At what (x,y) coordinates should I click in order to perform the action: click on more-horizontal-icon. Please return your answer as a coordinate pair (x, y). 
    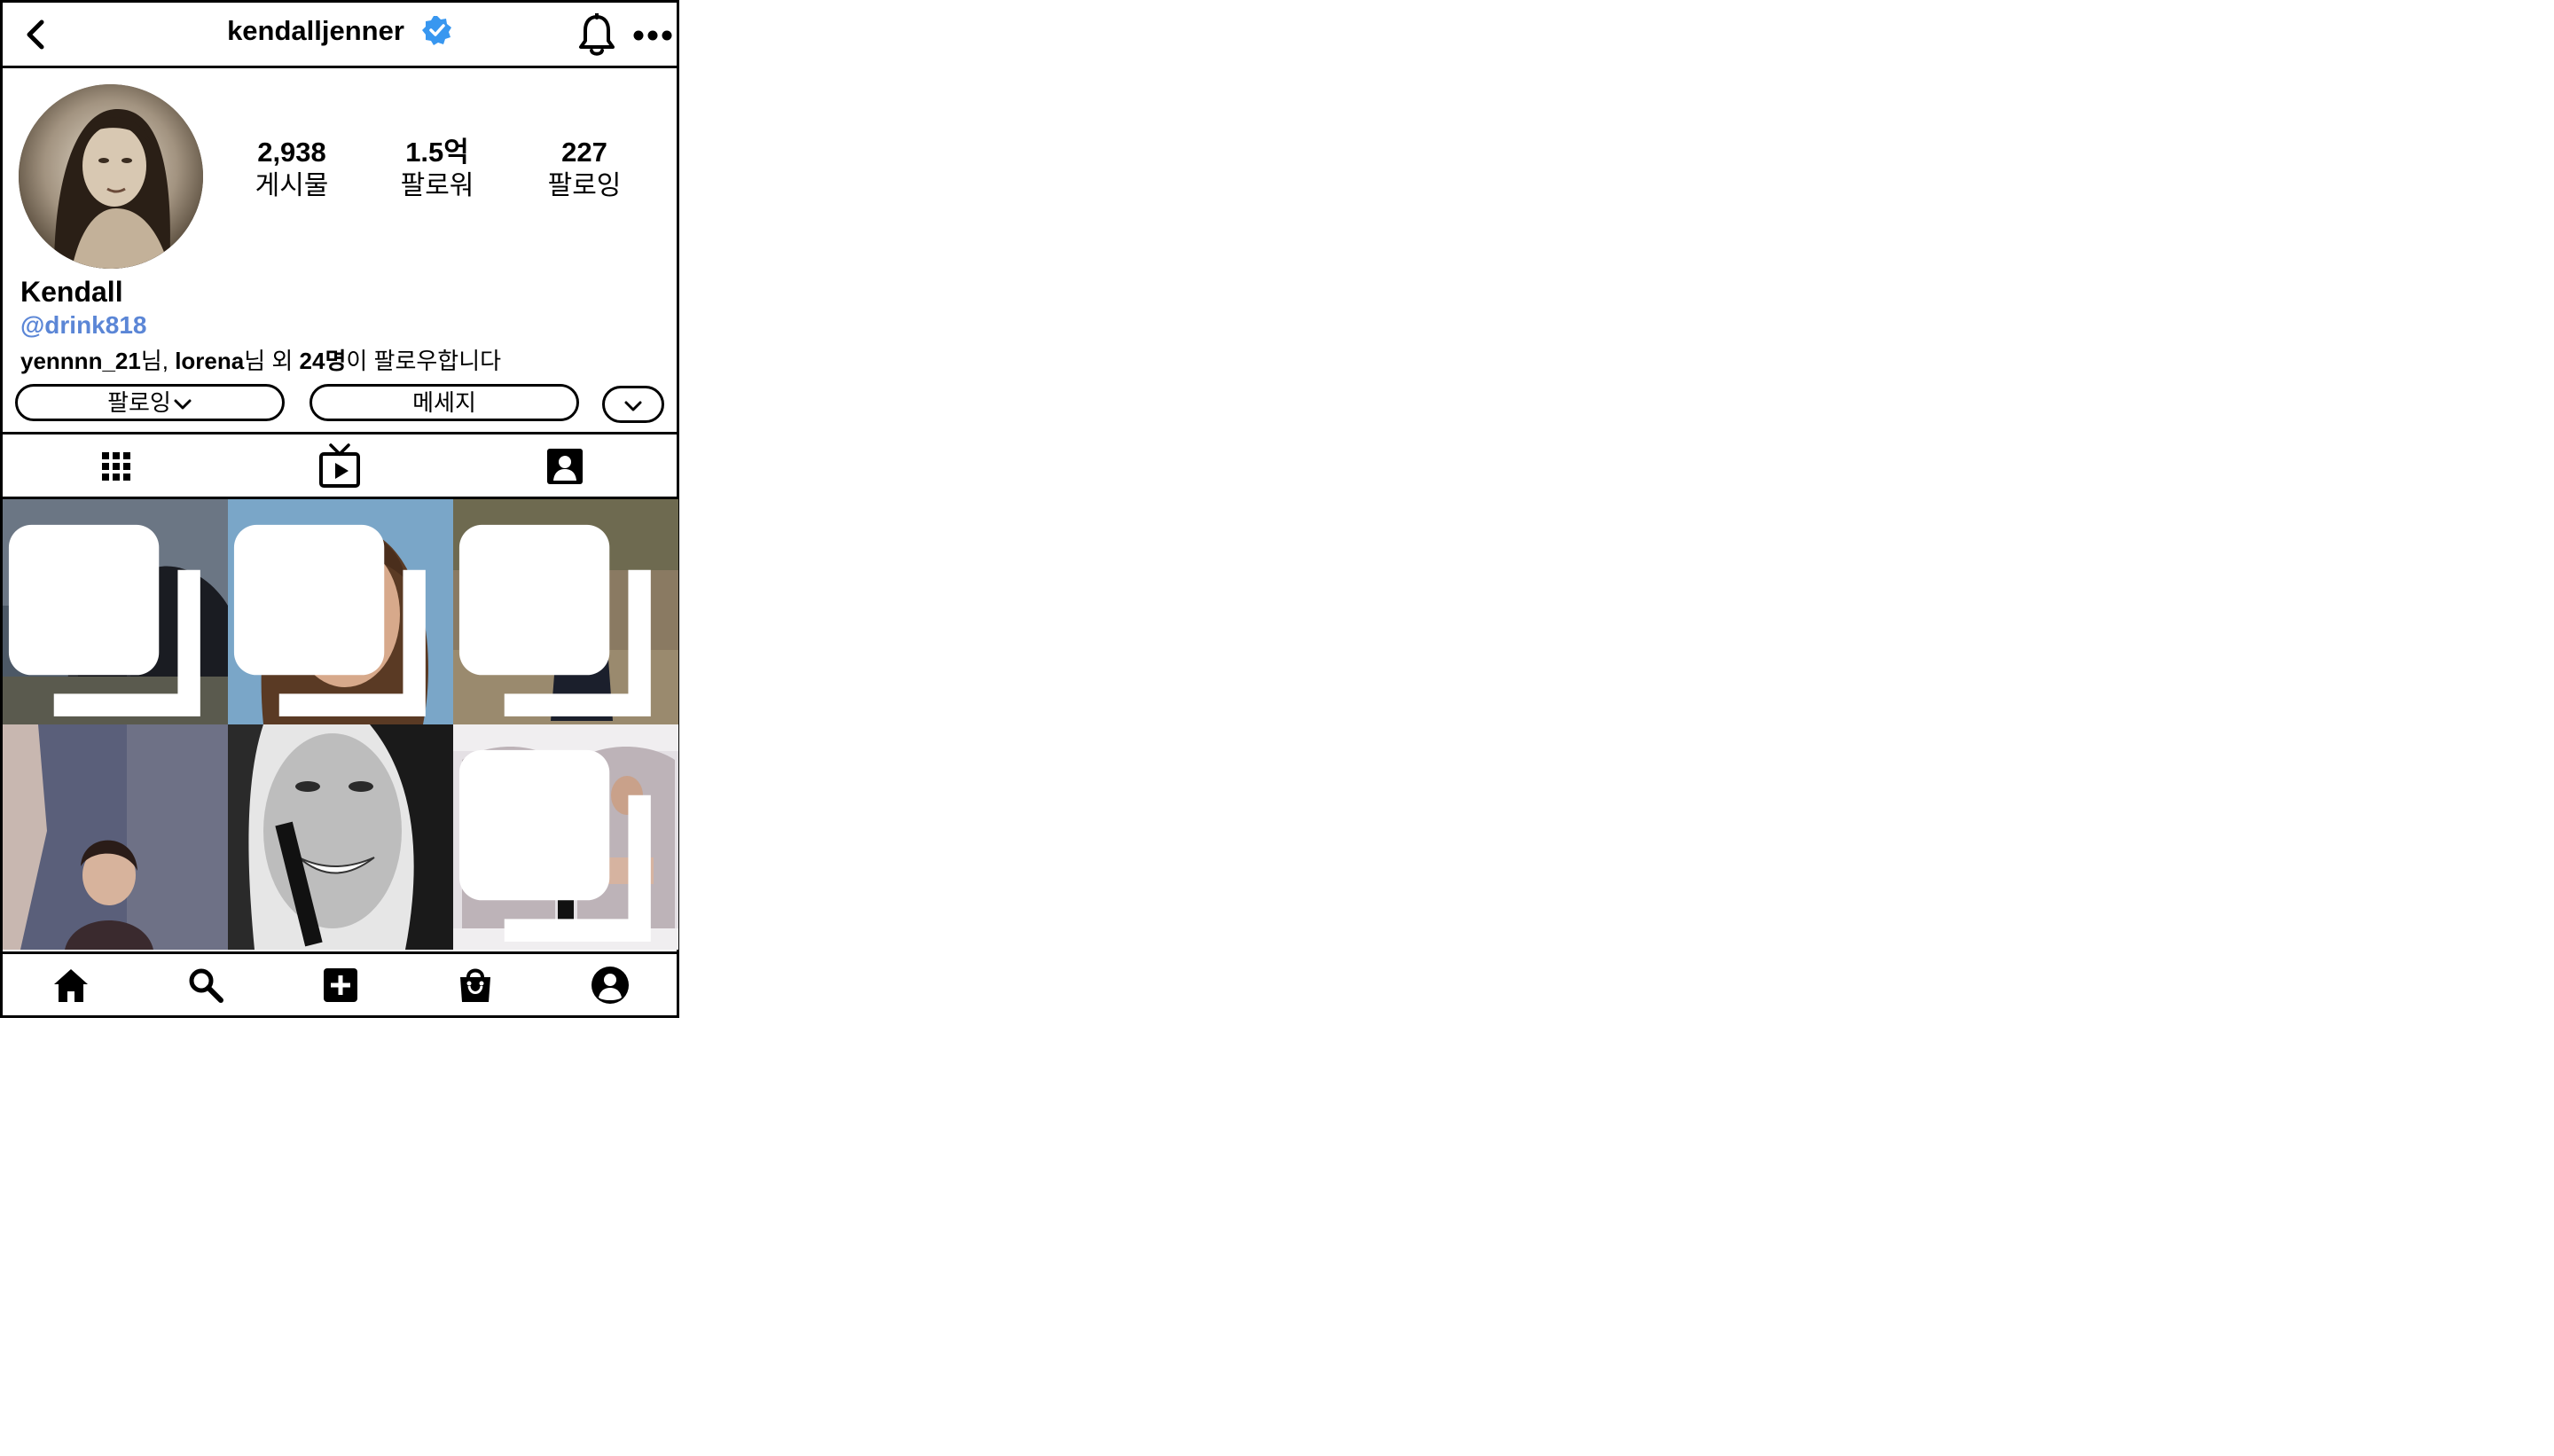
    Looking at the image, I should click on (652, 35).